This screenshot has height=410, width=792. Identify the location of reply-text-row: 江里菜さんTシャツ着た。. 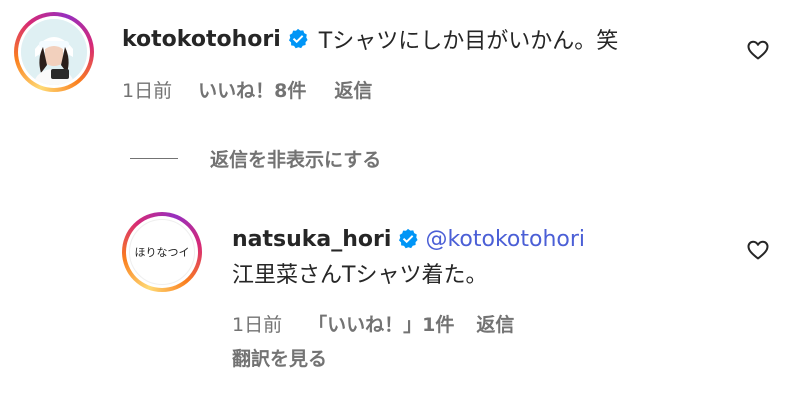
(359, 273).